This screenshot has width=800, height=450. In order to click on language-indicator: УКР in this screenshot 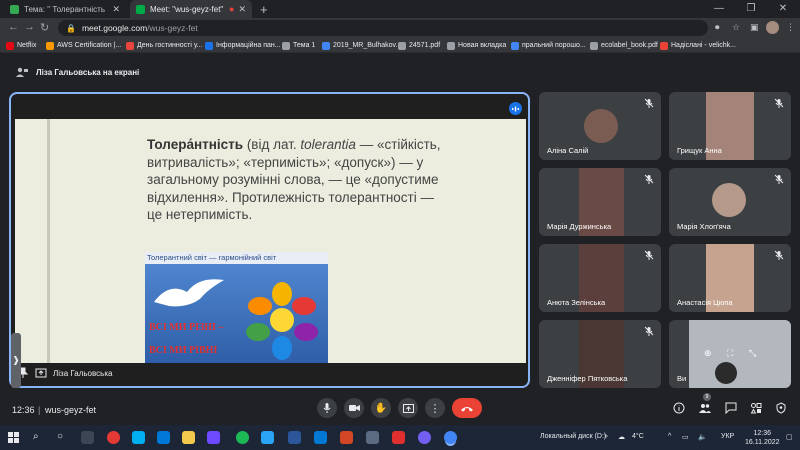, I will do `click(727, 436)`.